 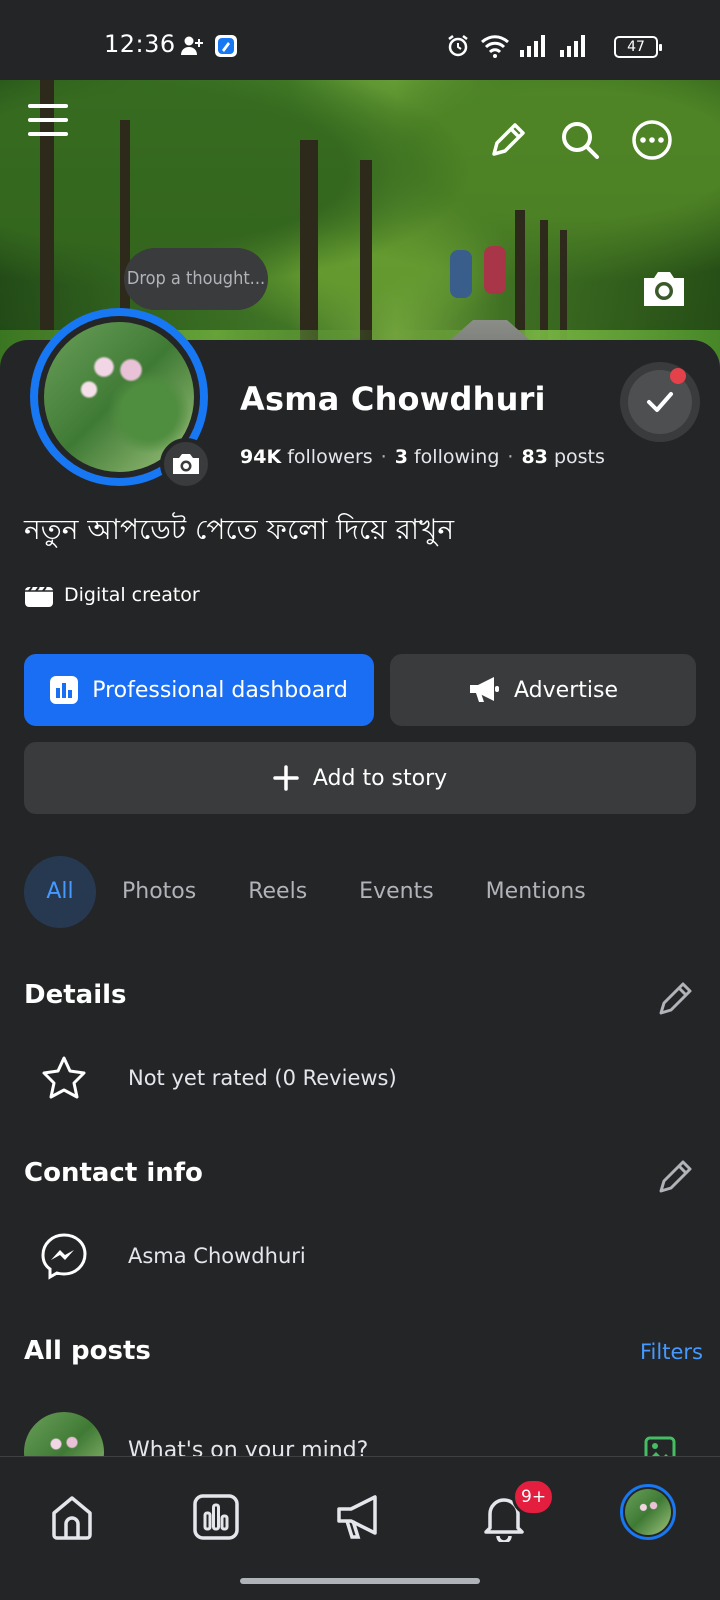 What do you see at coordinates (401, 457) in the screenshot?
I see `following-count: 3` at bounding box center [401, 457].